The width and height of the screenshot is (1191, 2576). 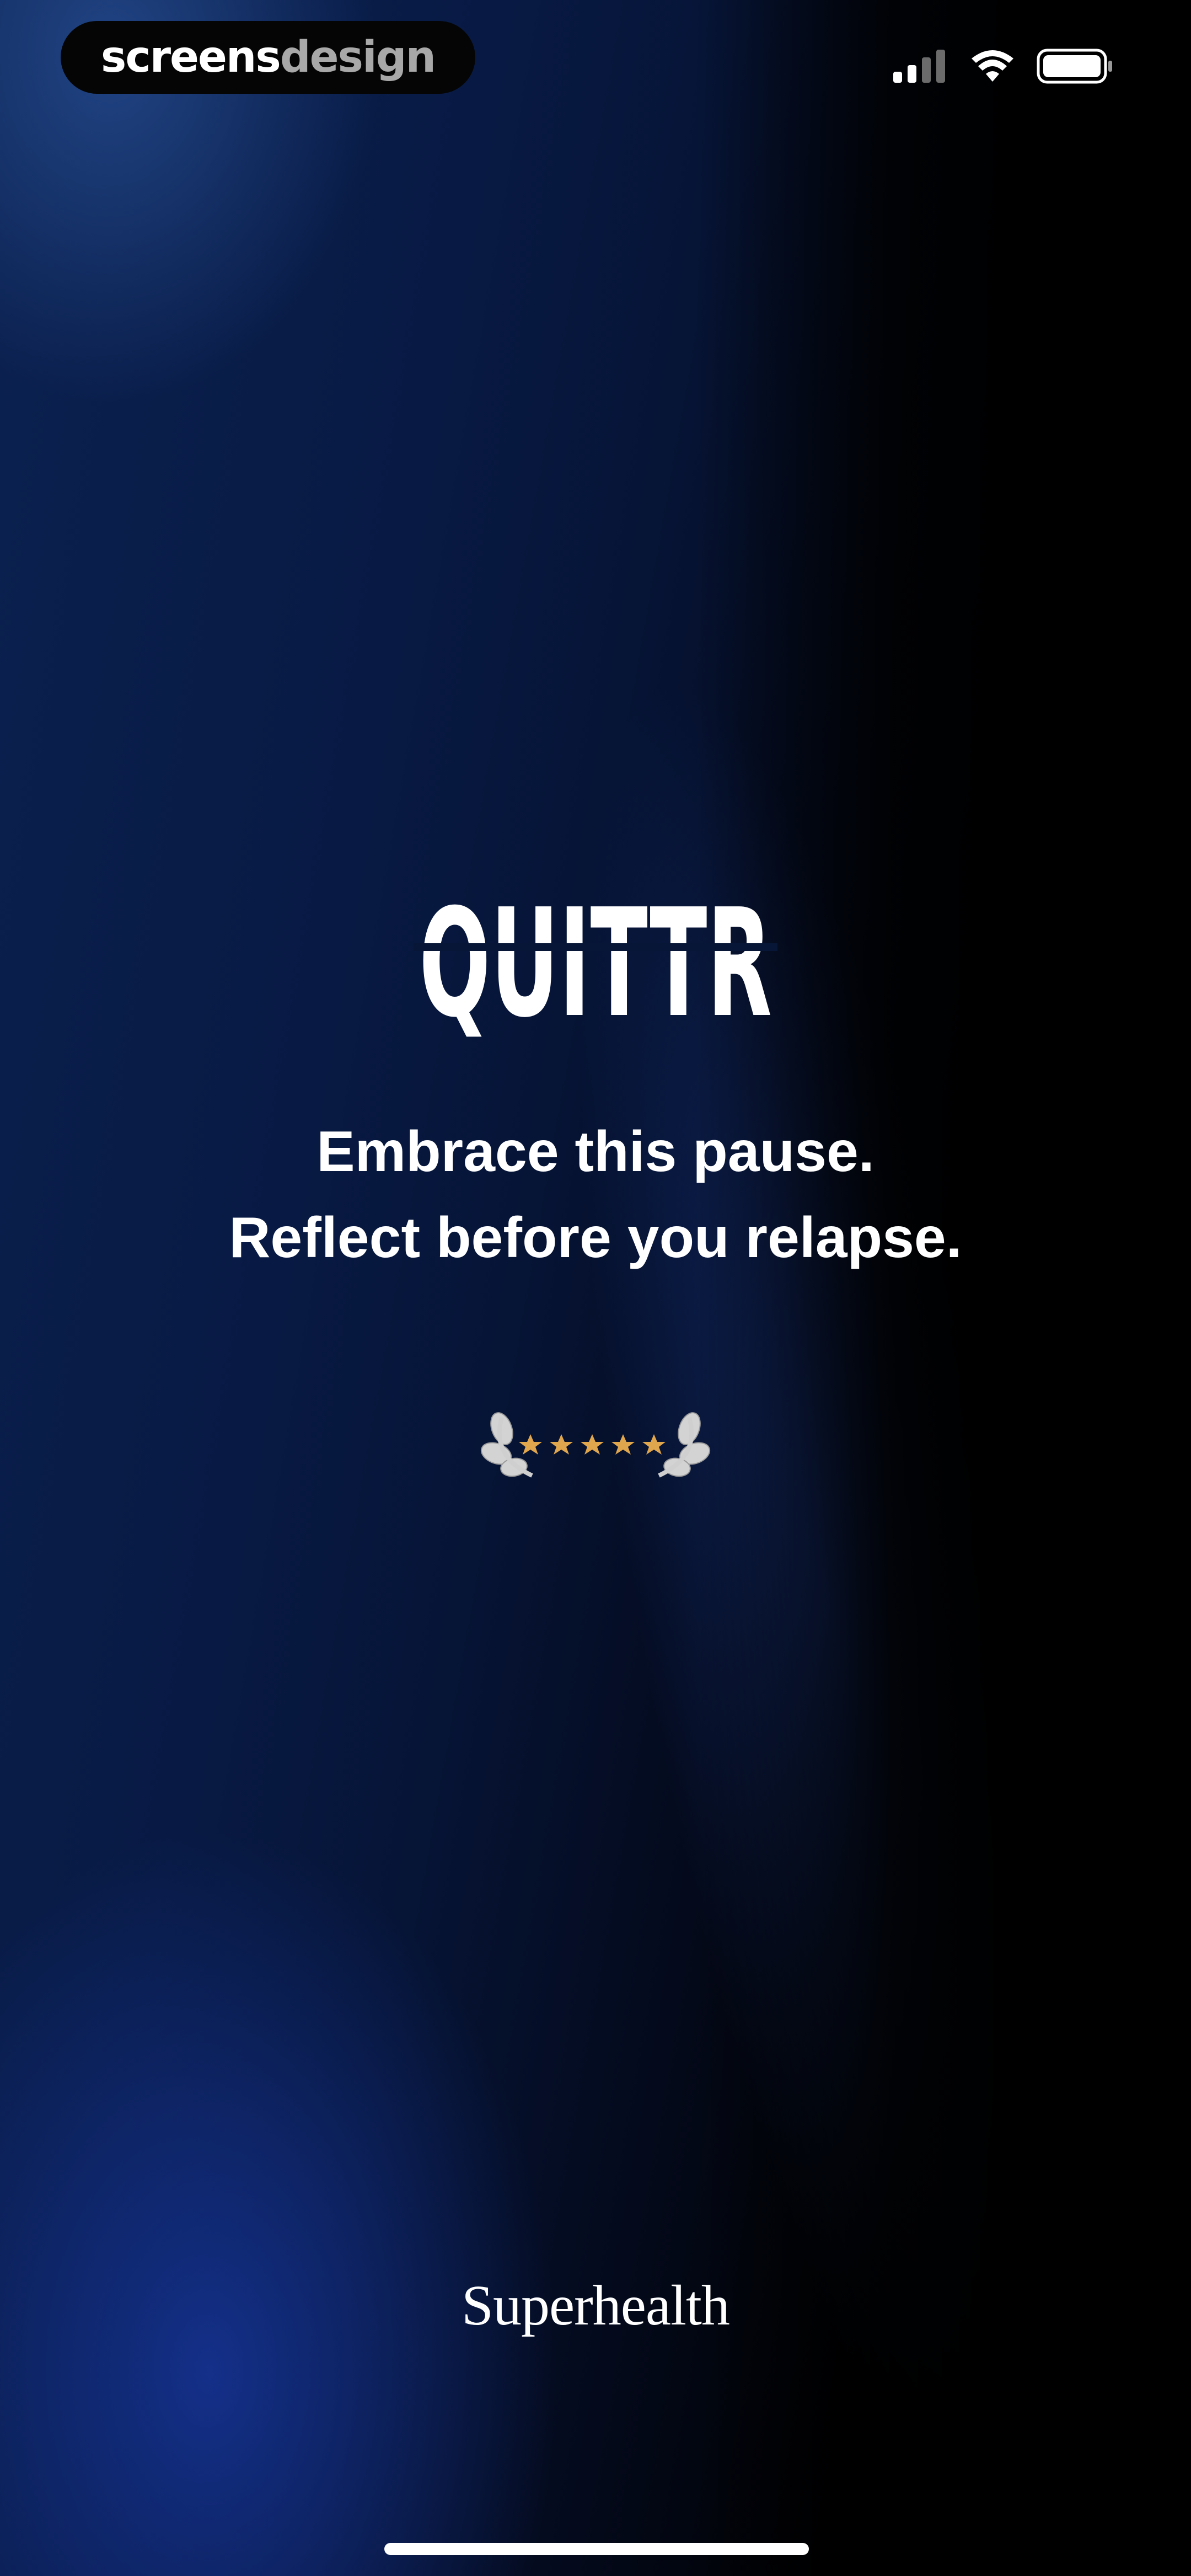 I want to click on home-indicator, so click(x=596, y=2549).